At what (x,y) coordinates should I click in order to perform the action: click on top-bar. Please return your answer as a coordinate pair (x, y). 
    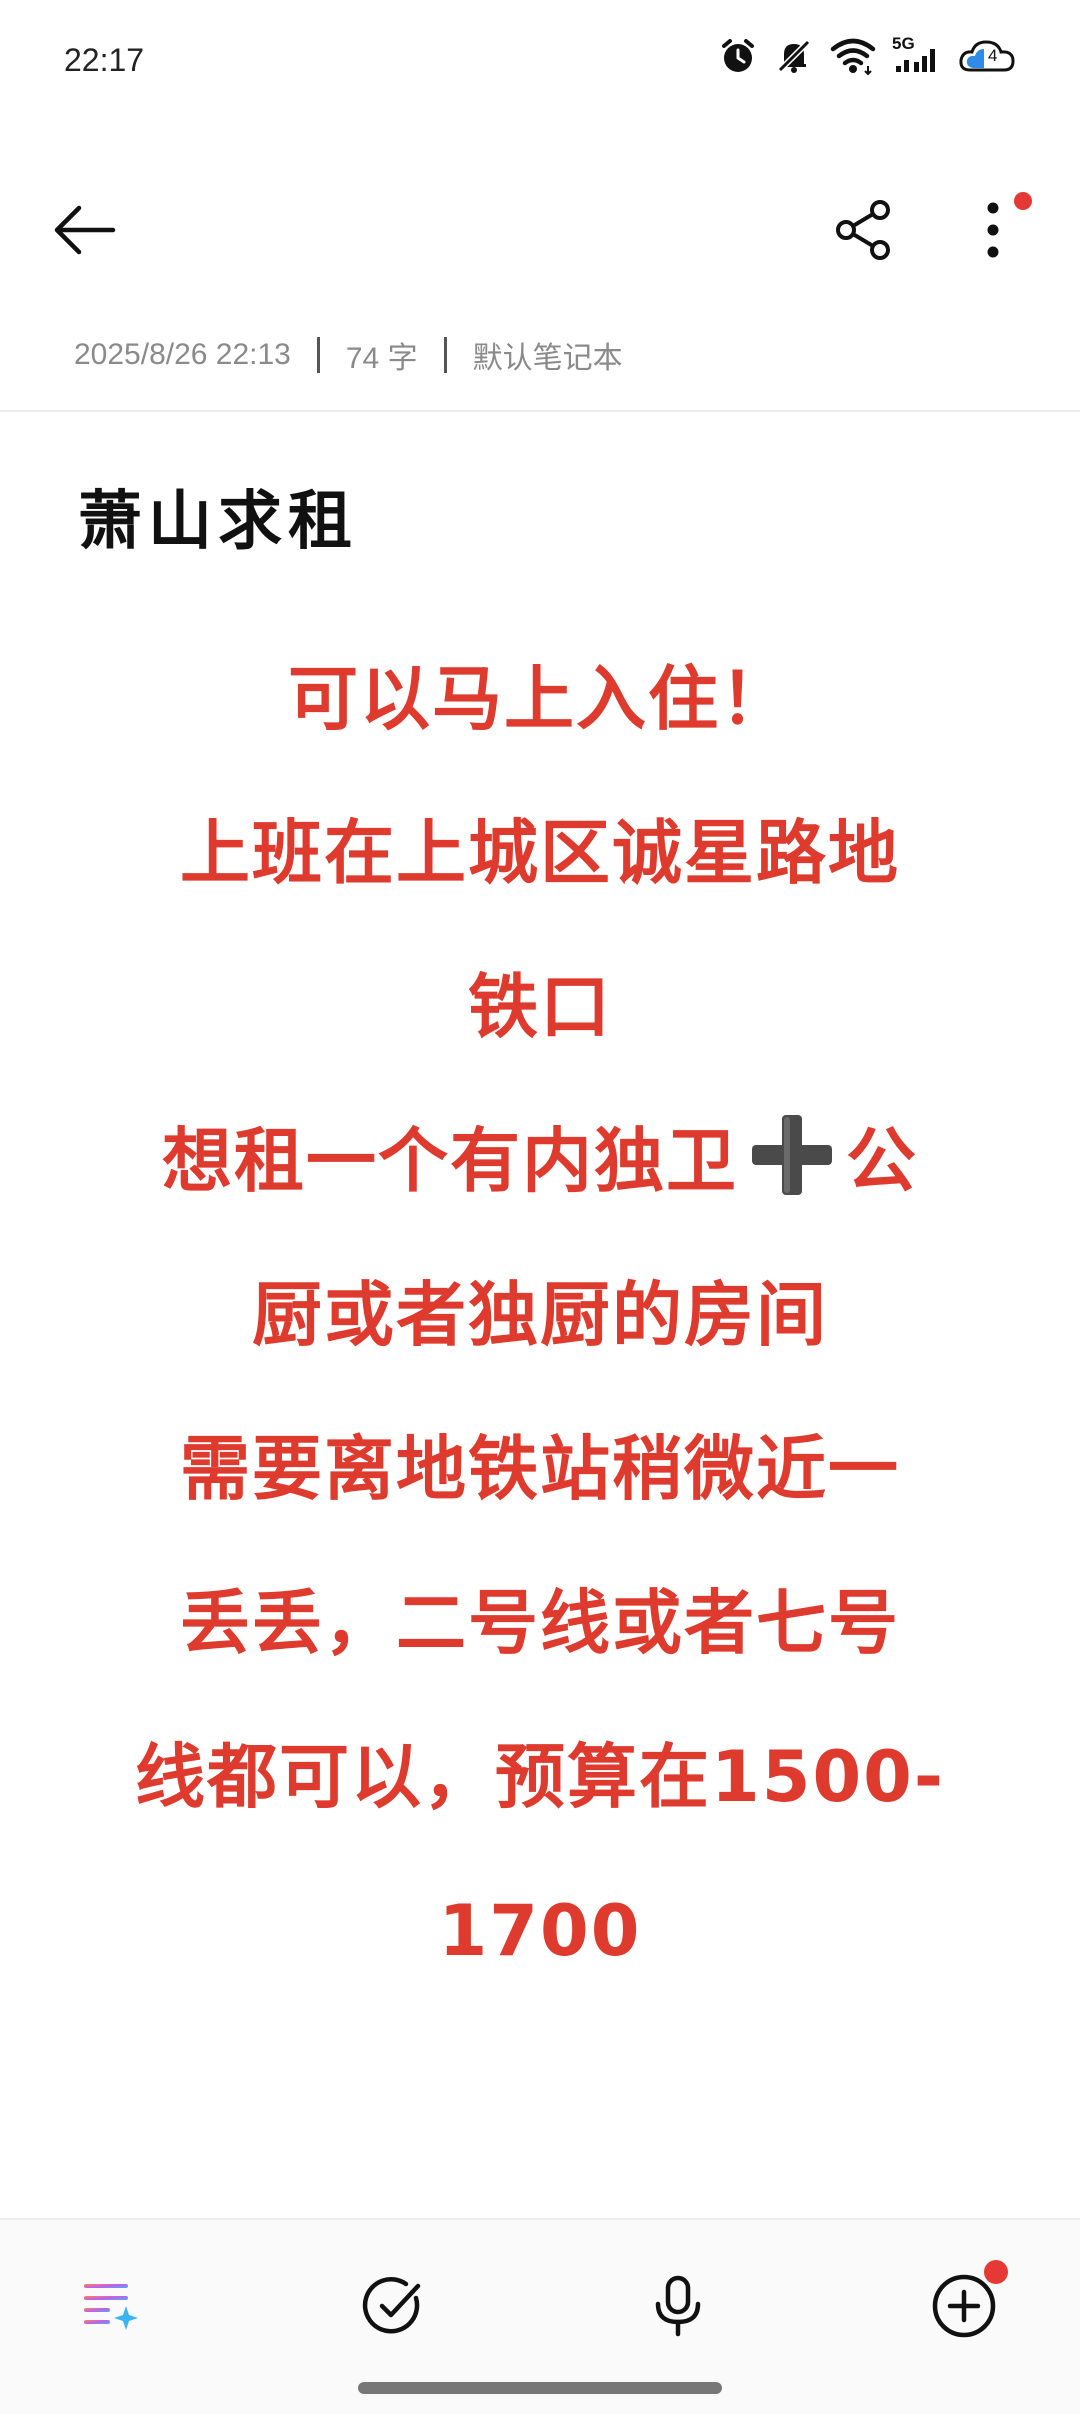
    Looking at the image, I should click on (540, 230).